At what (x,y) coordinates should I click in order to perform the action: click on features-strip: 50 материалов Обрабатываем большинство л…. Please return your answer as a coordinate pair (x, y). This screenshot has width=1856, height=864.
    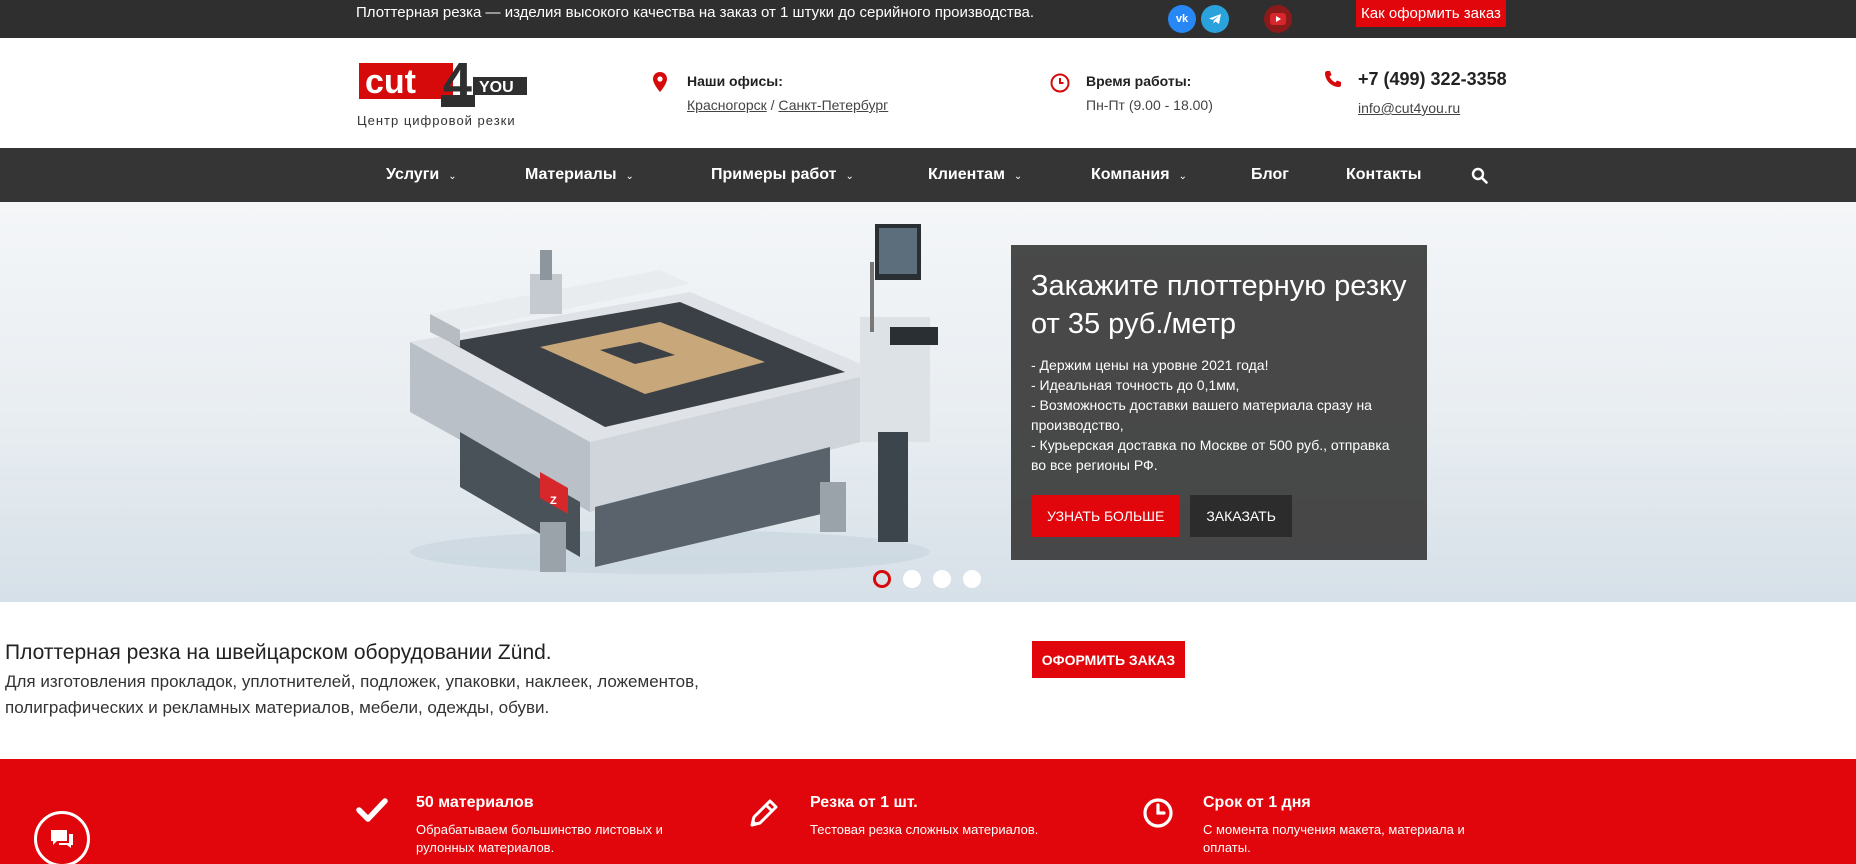
    Looking at the image, I should click on (928, 811).